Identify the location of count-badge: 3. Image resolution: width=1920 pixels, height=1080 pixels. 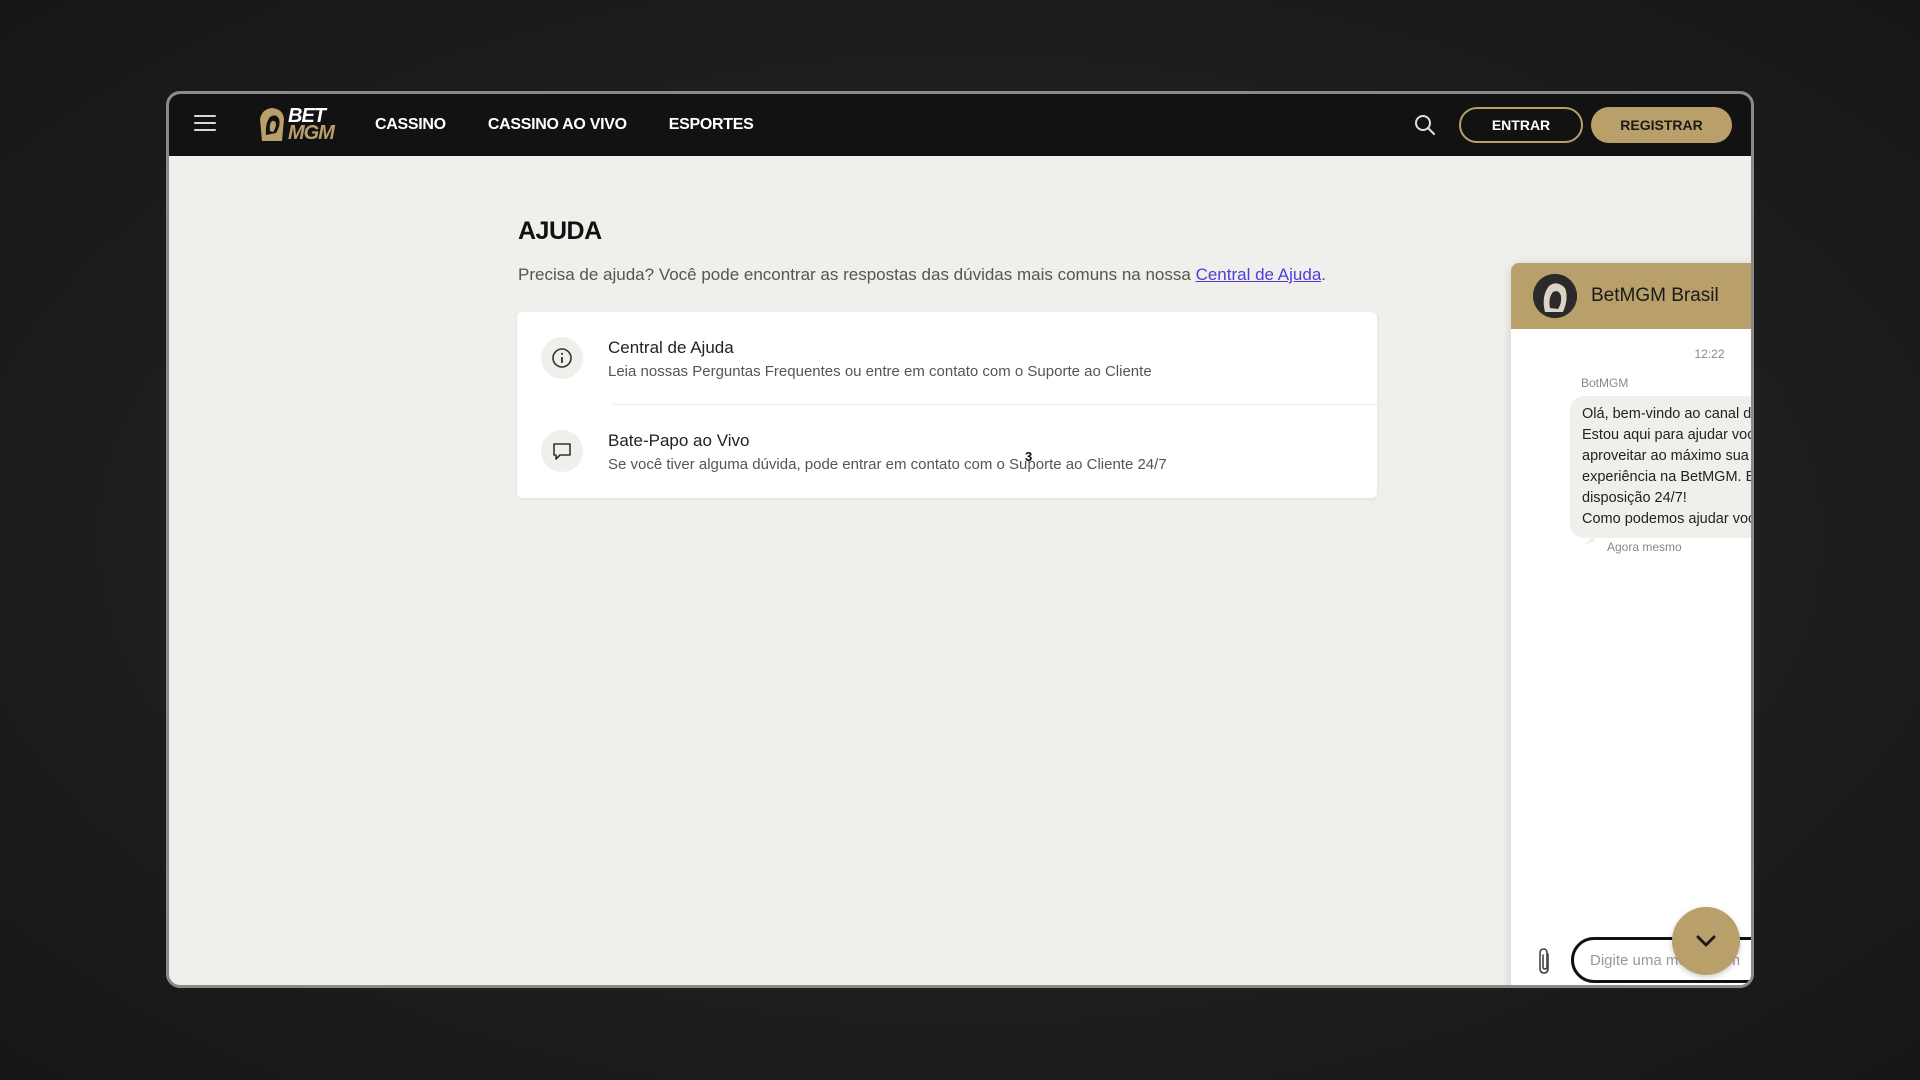
(1029, 456).